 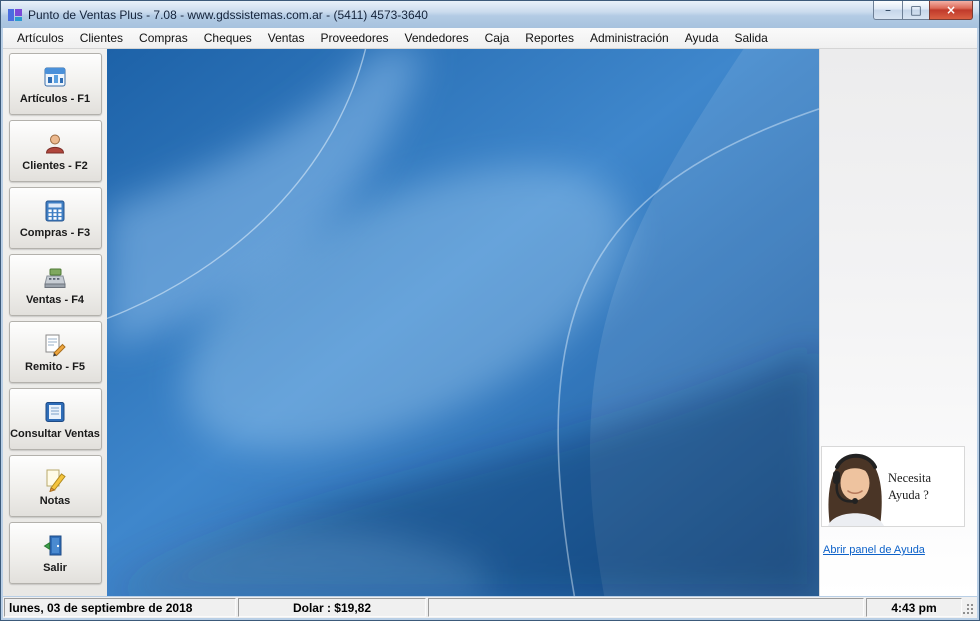 What do you see at coordinates (55, 567) in the screenshot?
I see `sidebar-label: Salir` at bounding box center [55, 567].